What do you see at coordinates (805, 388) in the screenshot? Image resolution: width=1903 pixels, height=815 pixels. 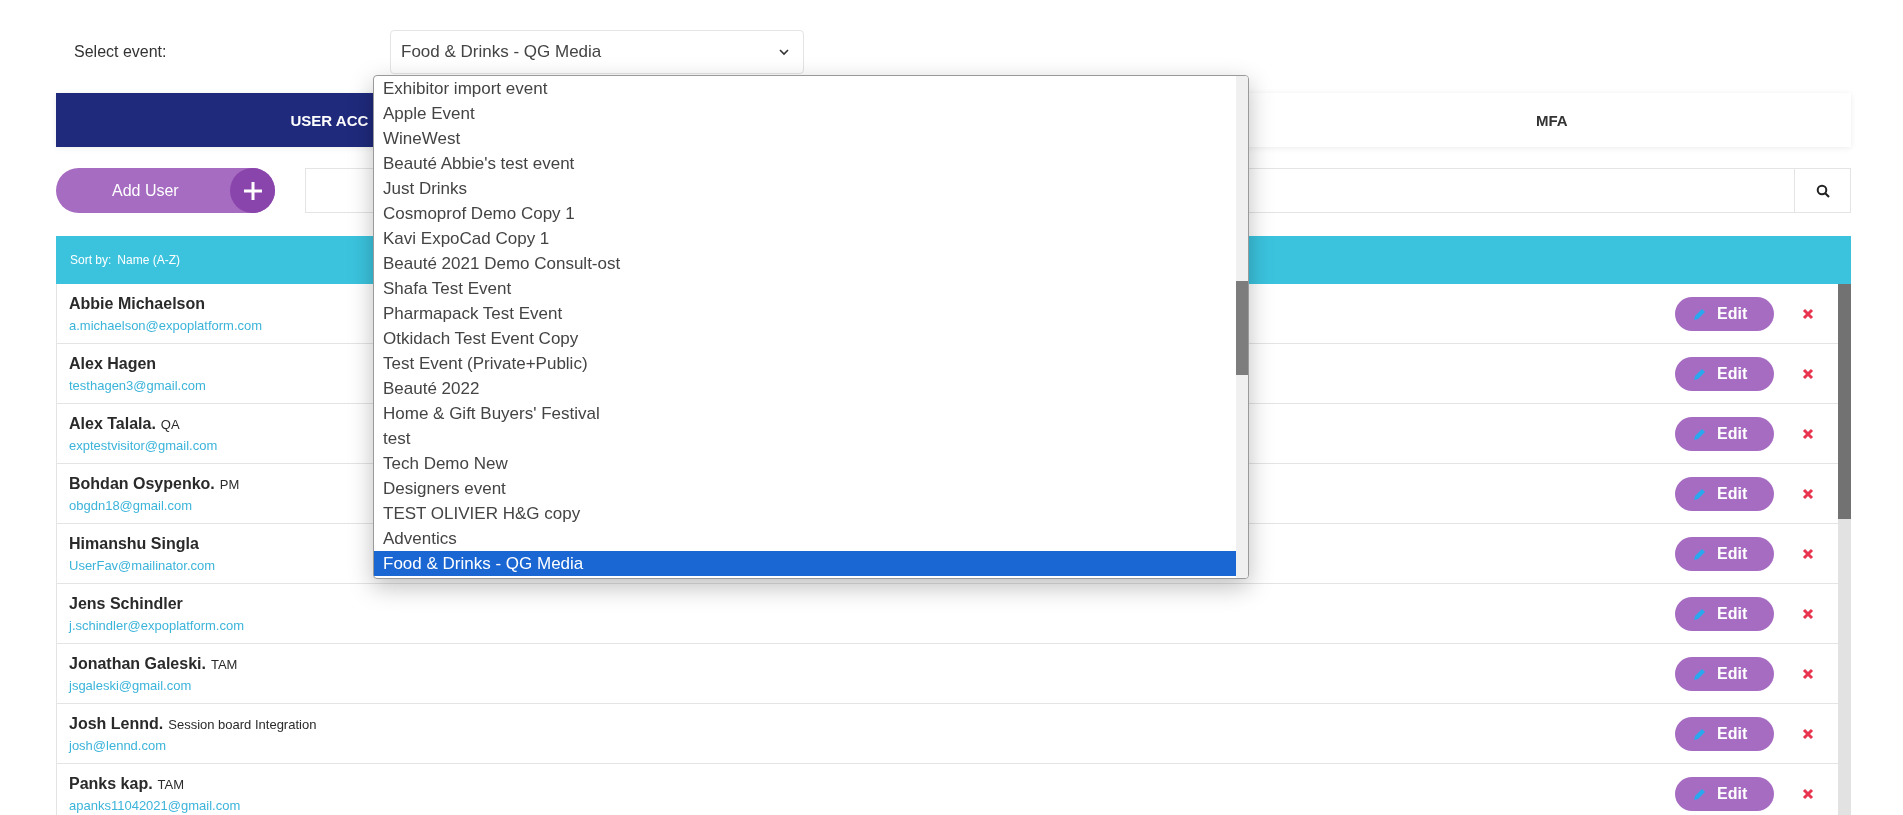 I see `dropdown-option: Beauté 2022` at bounding box center [805, 388].